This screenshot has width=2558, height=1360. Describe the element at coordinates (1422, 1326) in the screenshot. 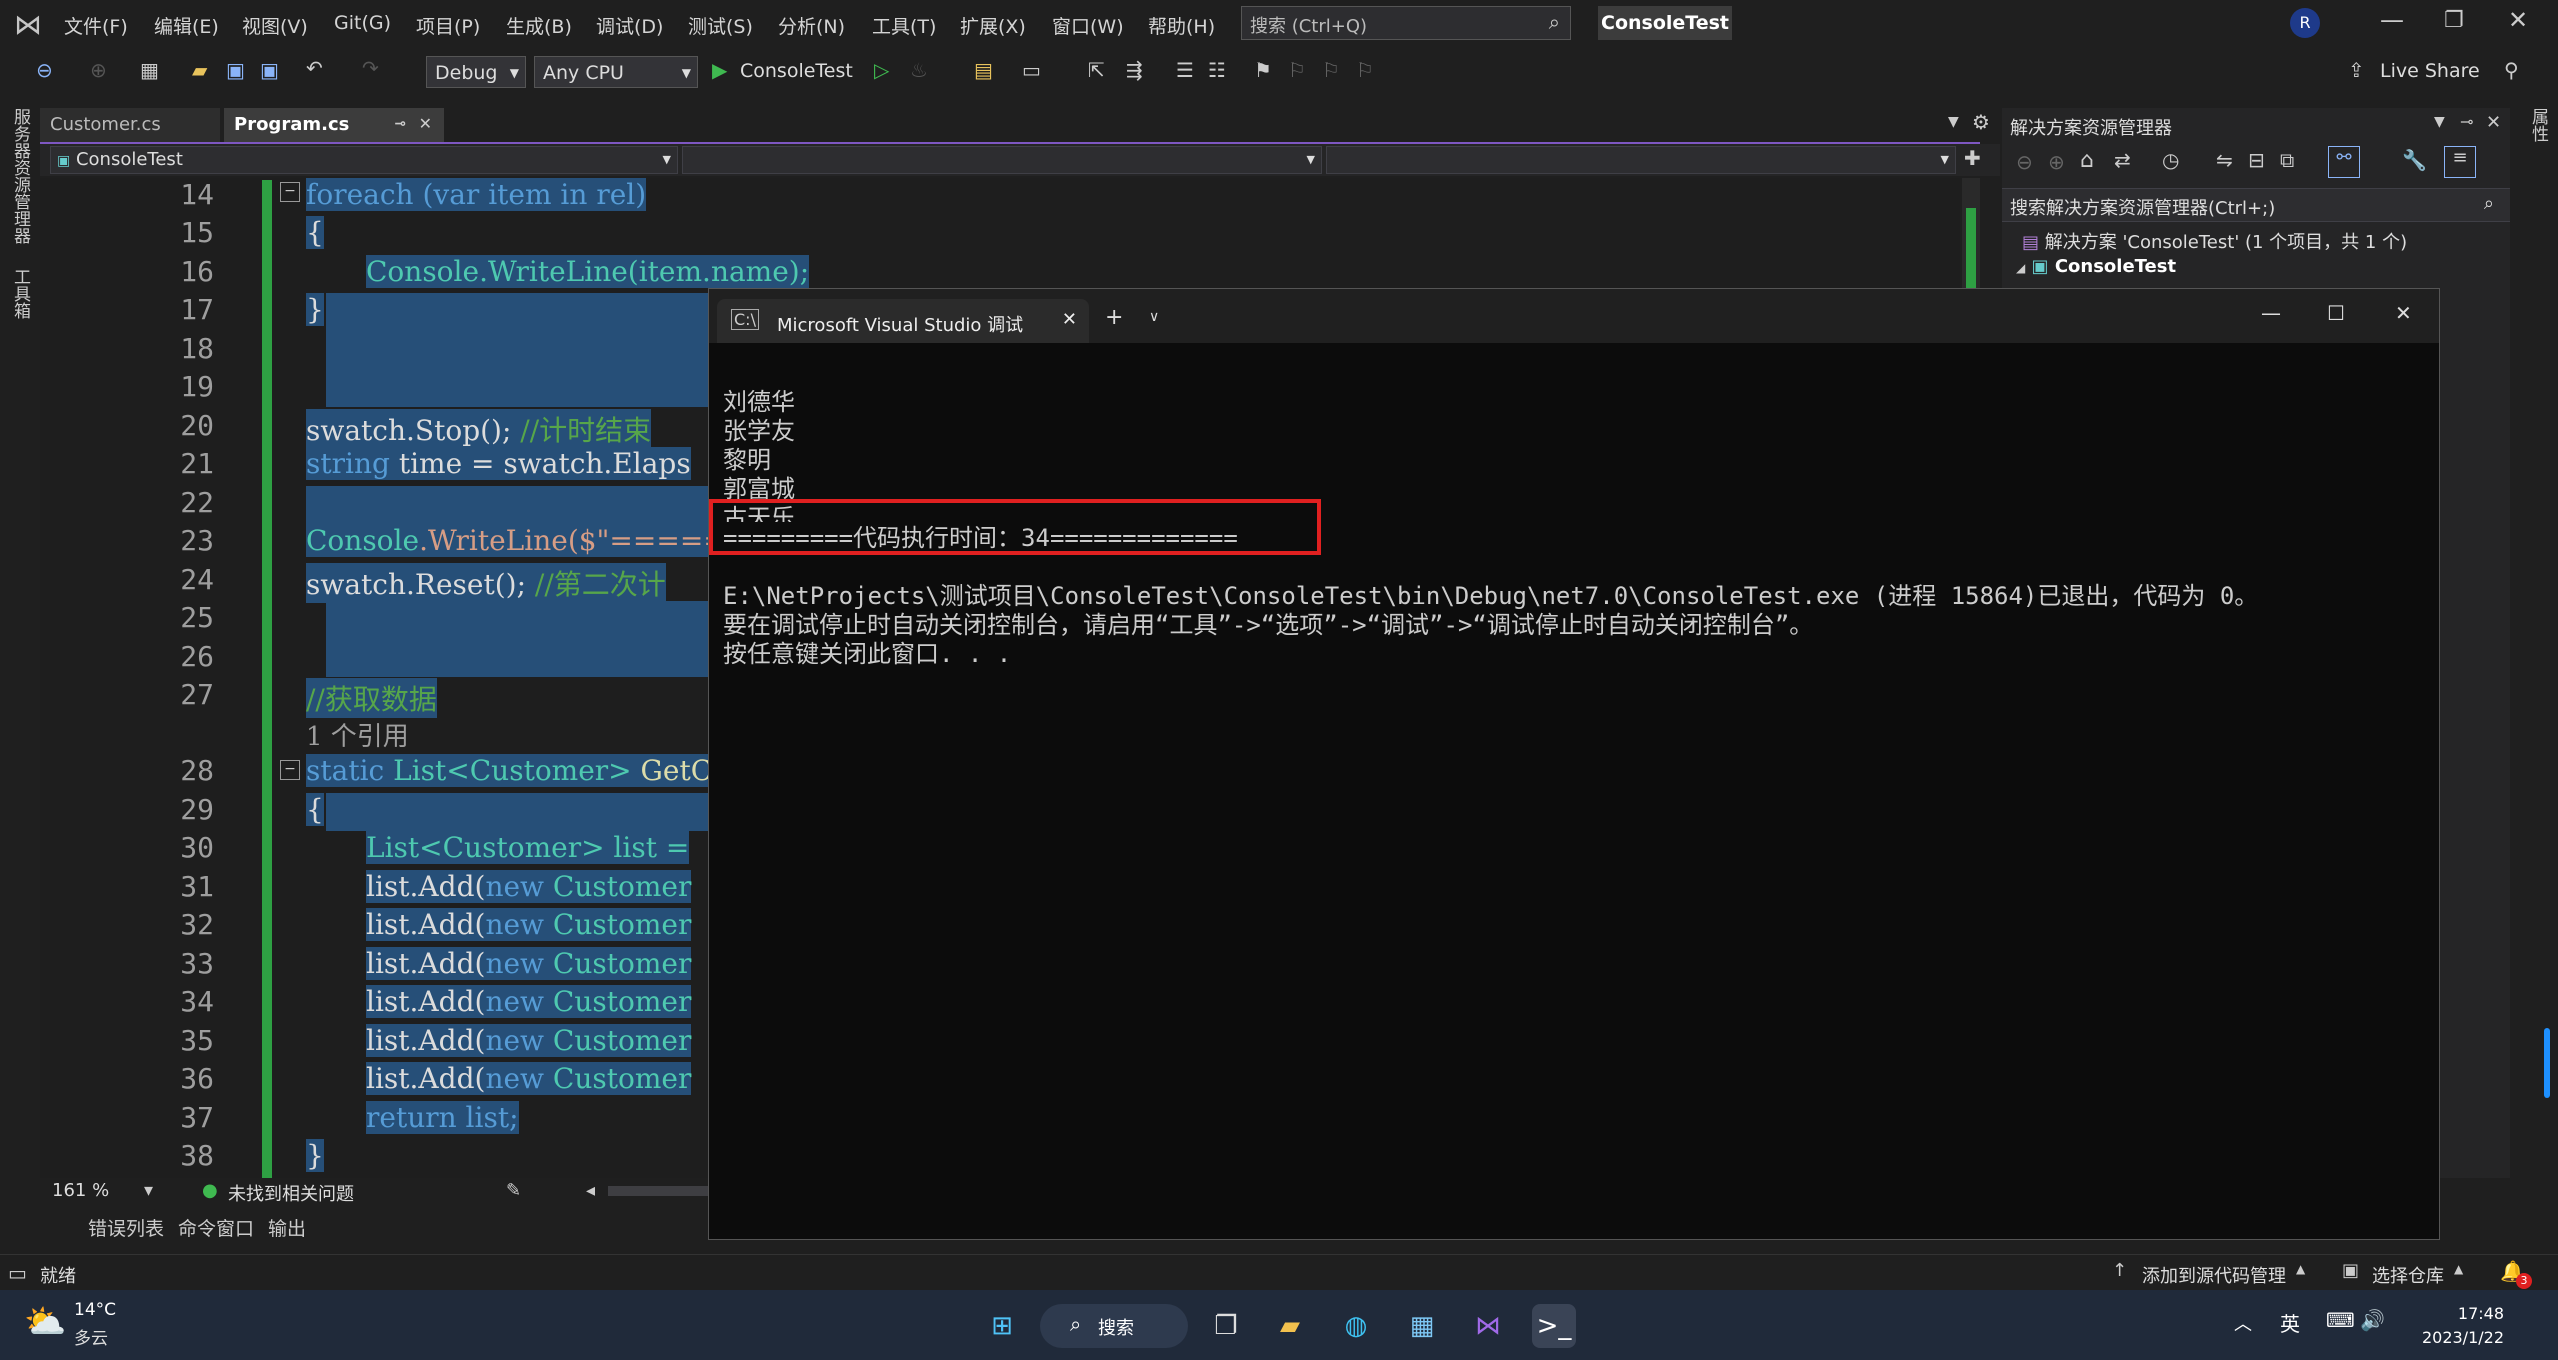

I see `store-icon: ▦` at that location.